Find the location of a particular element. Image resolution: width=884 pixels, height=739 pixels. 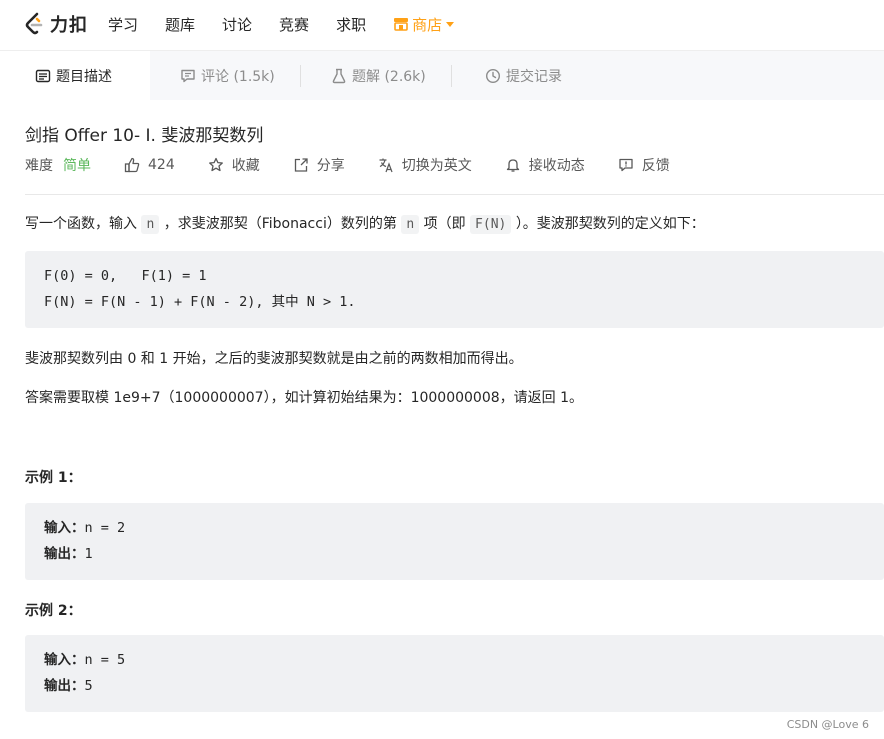

code-line: F(0) = 0, F(1) = 1 is located at coordinates (125, 276).